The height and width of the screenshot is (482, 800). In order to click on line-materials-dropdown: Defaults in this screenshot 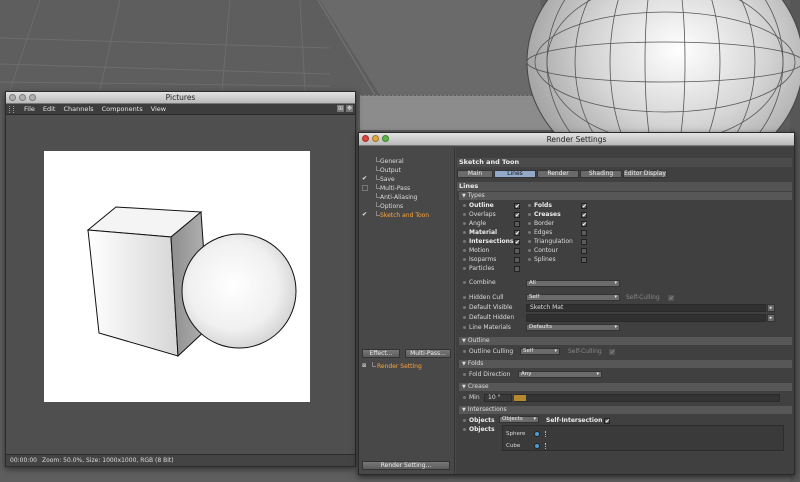, I will do `click(573, 327)`.